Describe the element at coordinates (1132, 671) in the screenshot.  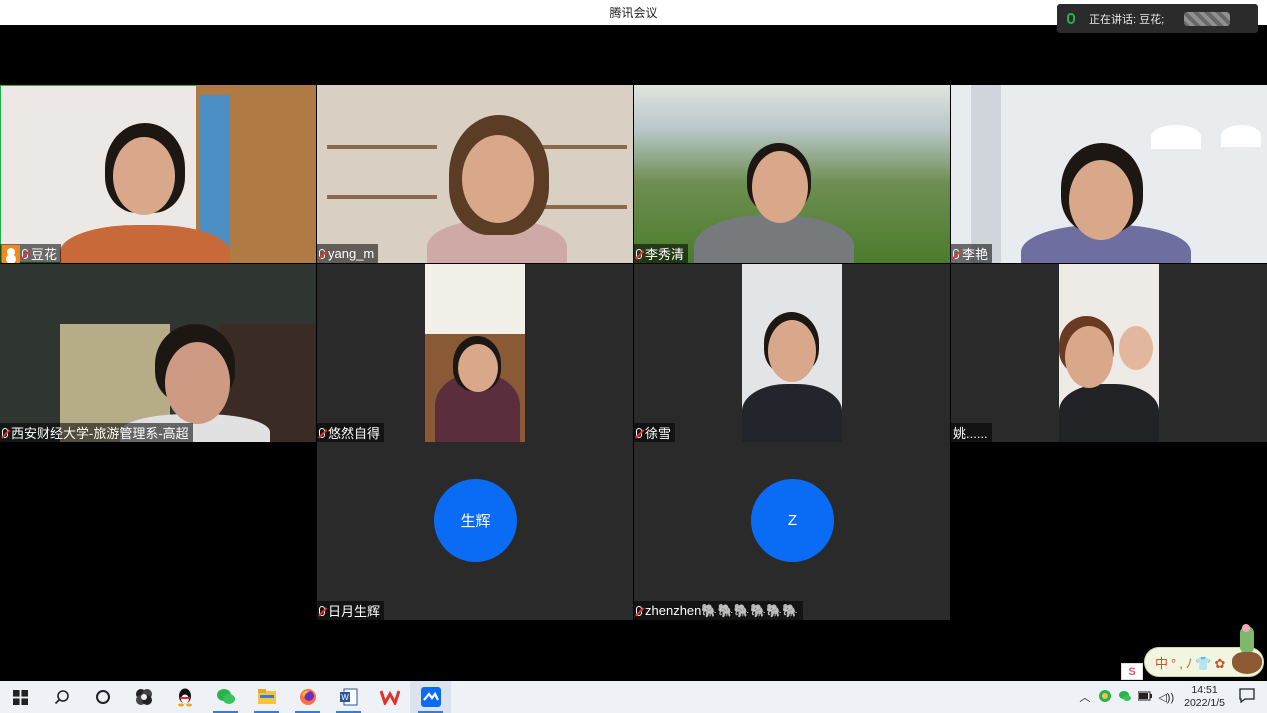
I see `sogou-icon: S` at that location.